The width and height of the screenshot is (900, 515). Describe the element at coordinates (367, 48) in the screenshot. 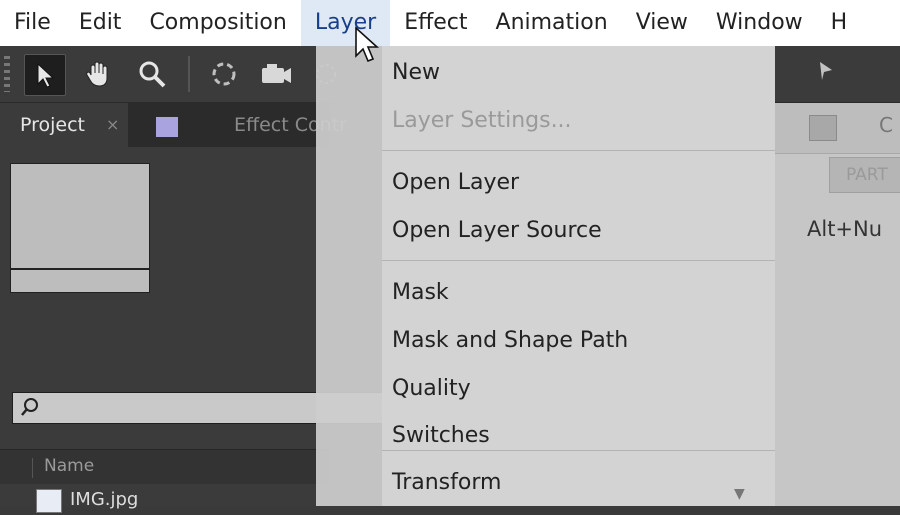

I see `mouse-cursor-icon` at that location.